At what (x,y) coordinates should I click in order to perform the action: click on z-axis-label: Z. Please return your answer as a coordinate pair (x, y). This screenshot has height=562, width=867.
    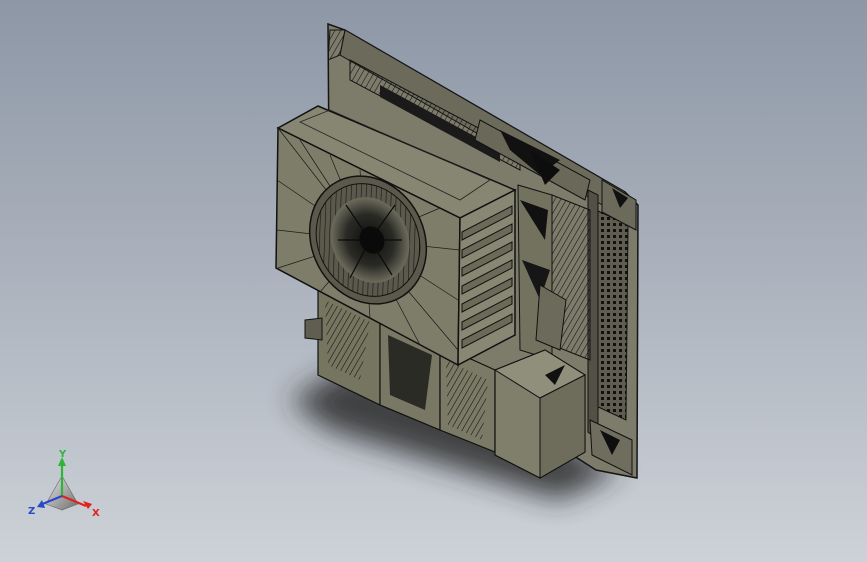
    Looking at the image, I should click on (31, 511).